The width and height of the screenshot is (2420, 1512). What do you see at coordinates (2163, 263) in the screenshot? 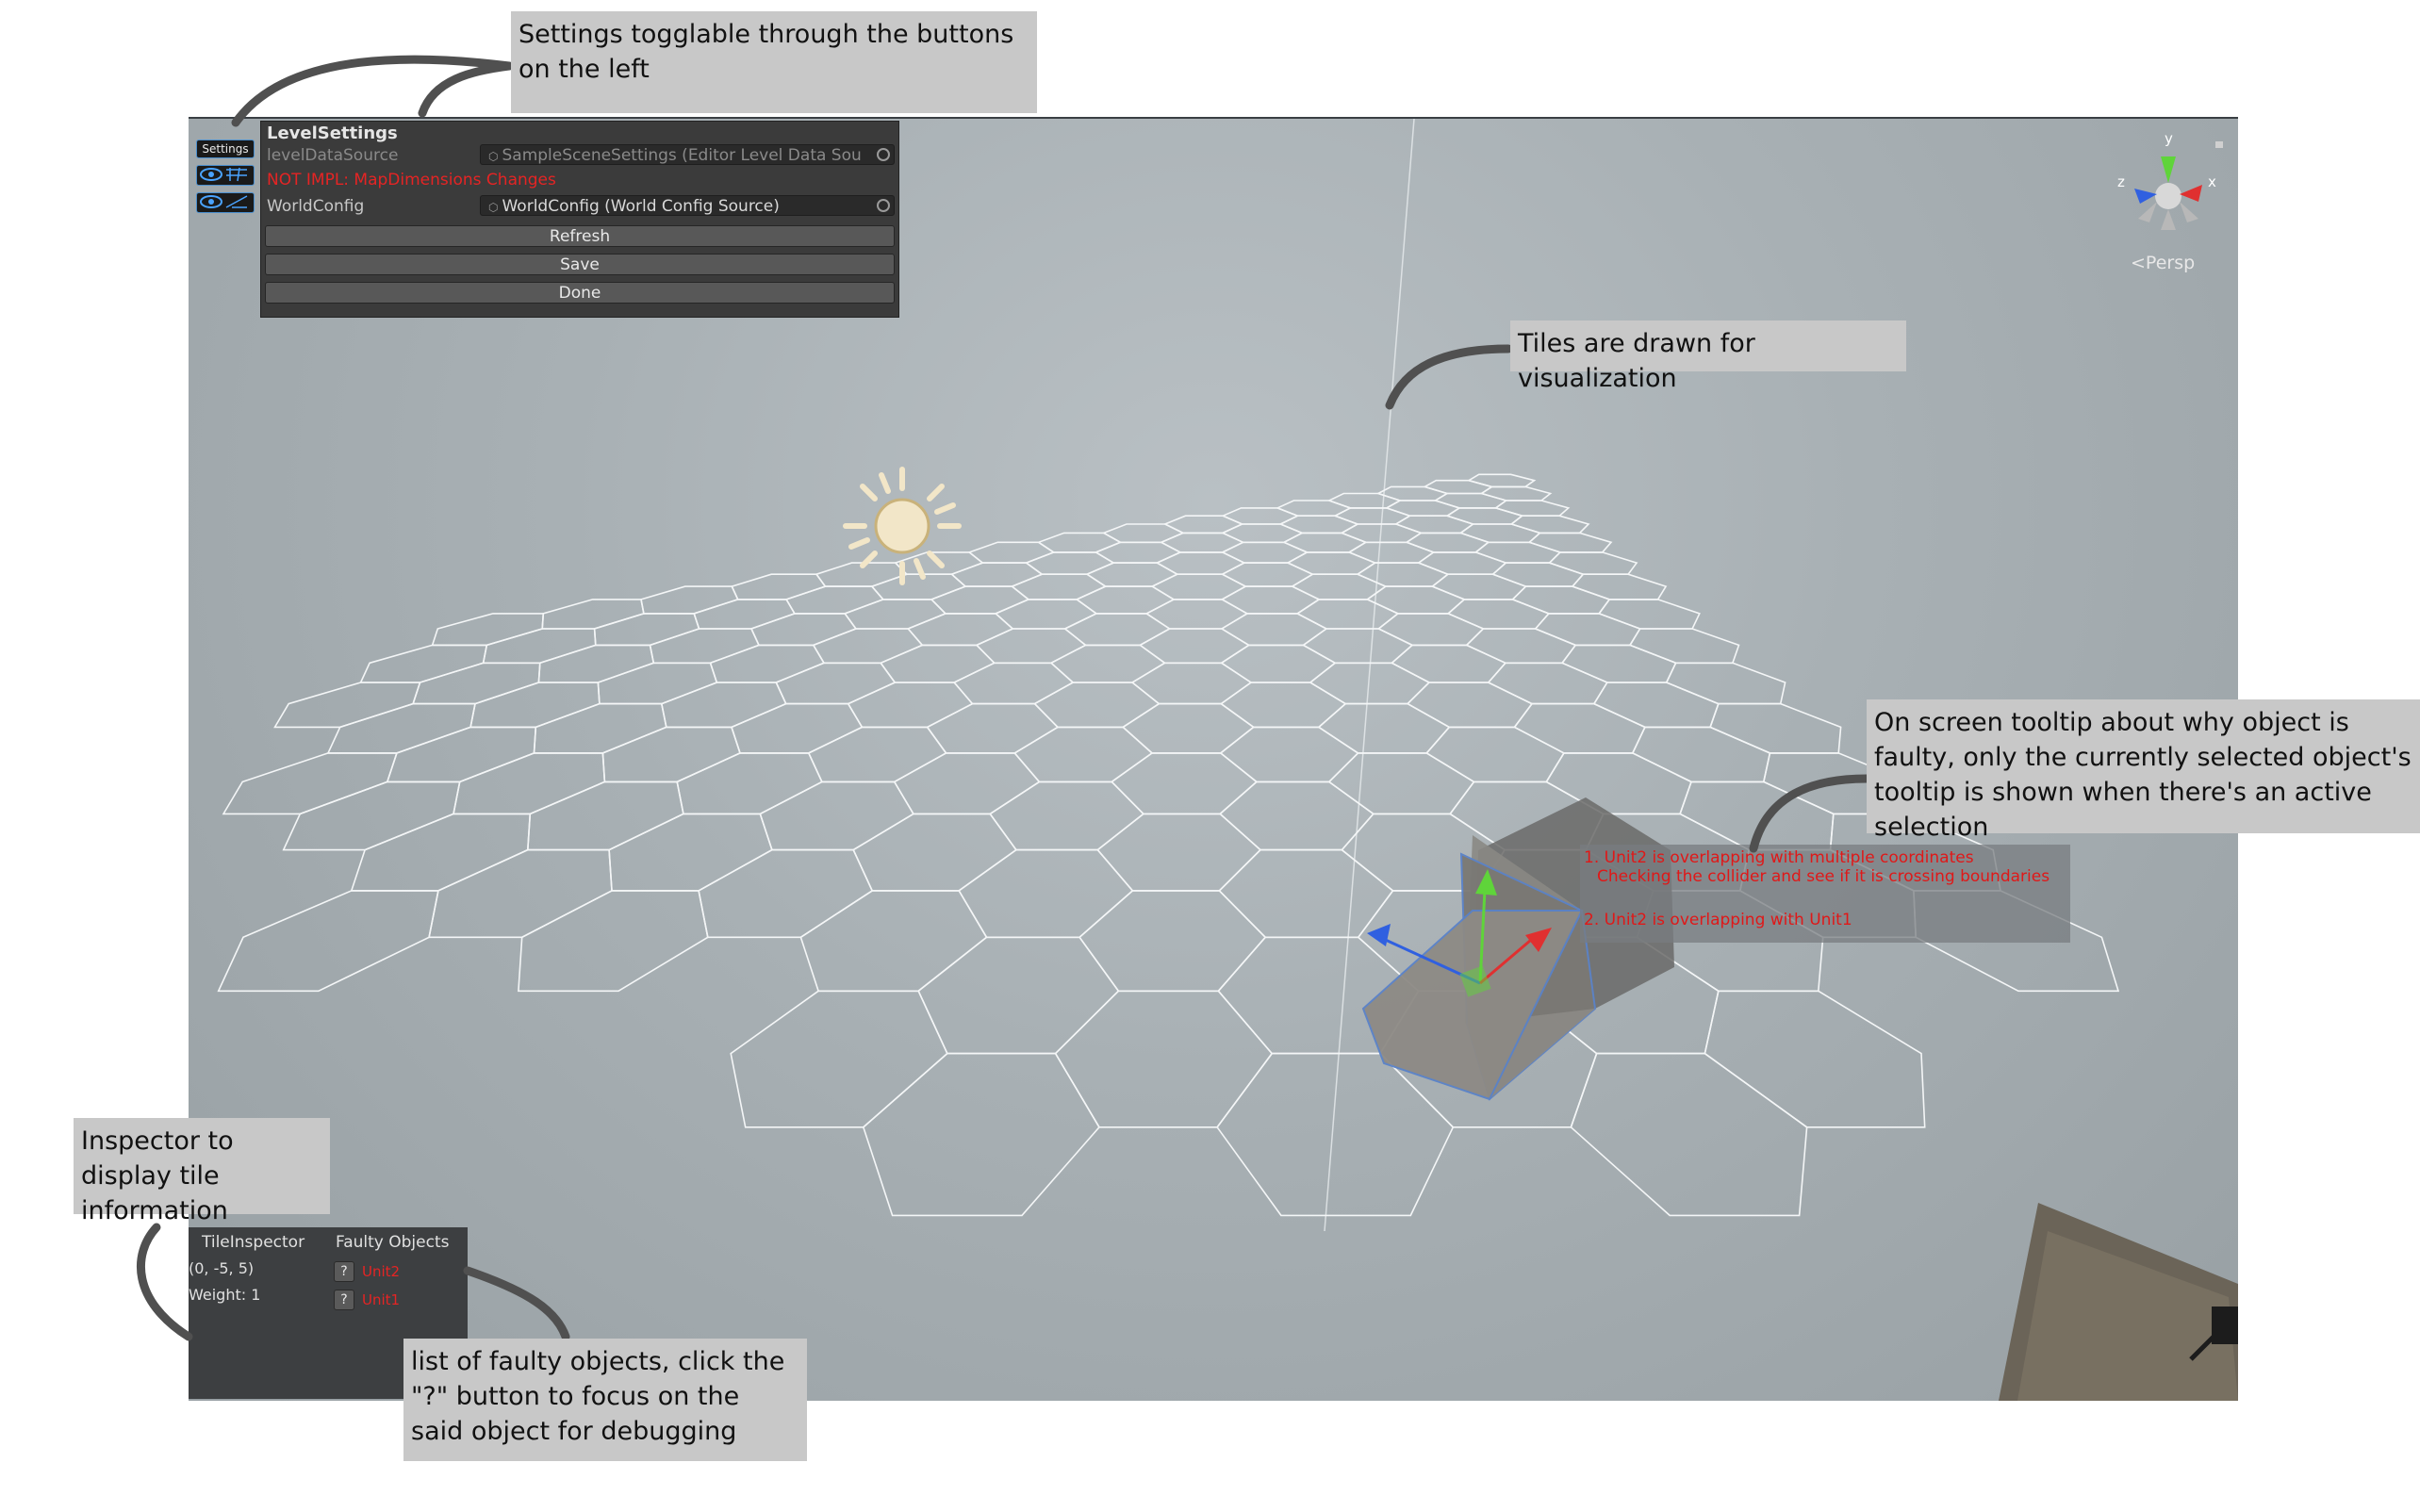
I see `perspective-toggle: <Persp` at bounding box center [2163, 263].